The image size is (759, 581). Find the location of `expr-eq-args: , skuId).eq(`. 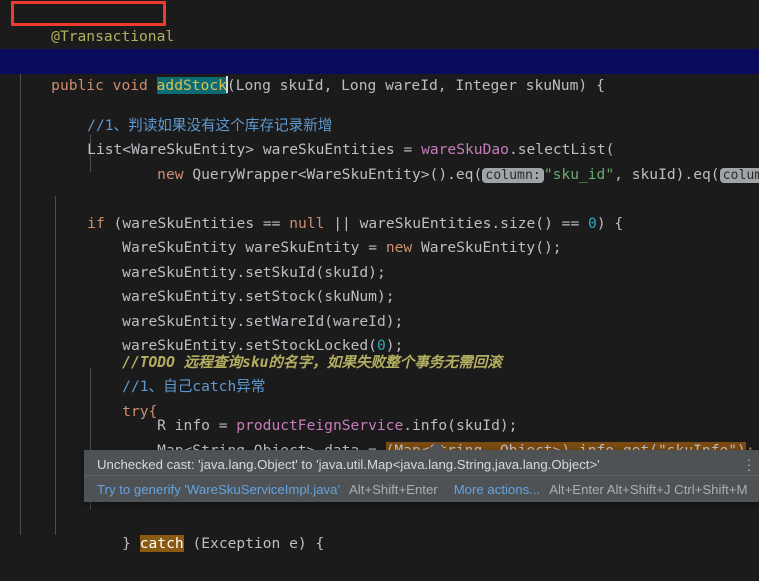

expr-eq-args: , skuId).eq( is located at coordinates (667, 174).